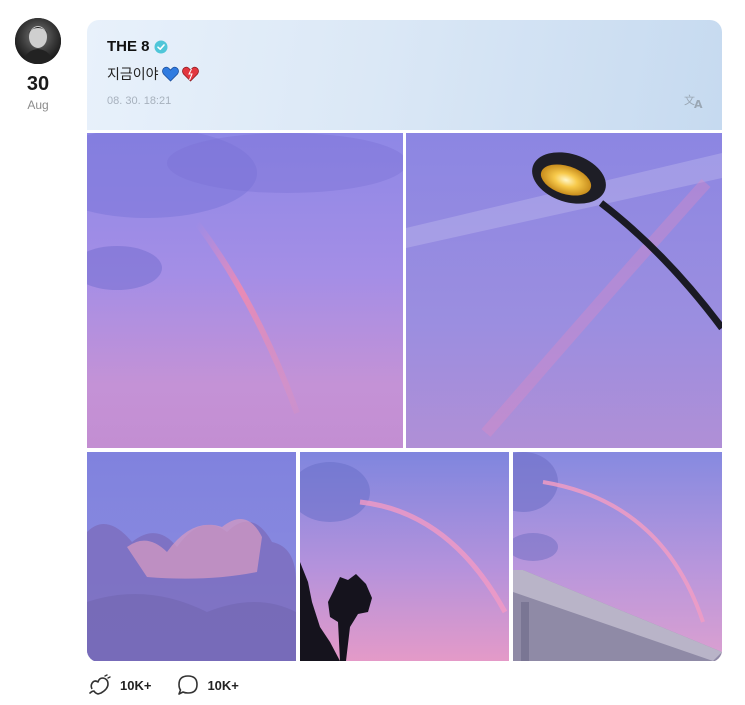 The image size is (745, 705). I want to click on post-day: 30, so click(38, 84).